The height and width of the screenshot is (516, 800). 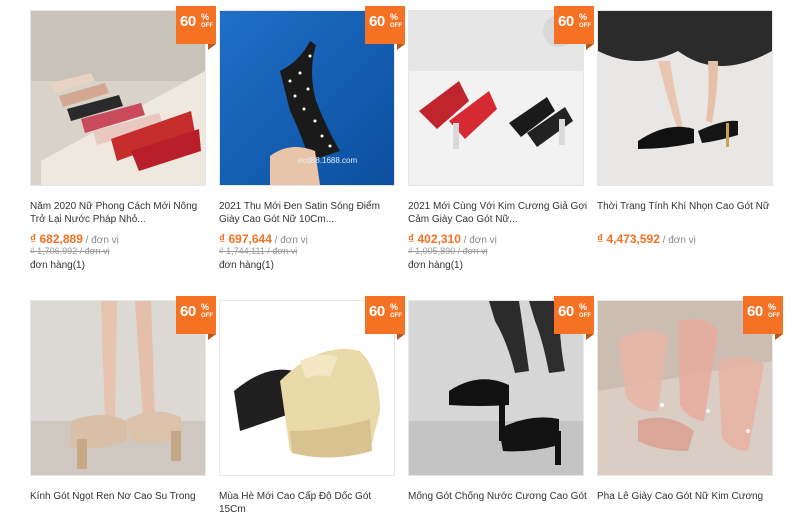 I want to click on product-image, so click(x=685, y=98).